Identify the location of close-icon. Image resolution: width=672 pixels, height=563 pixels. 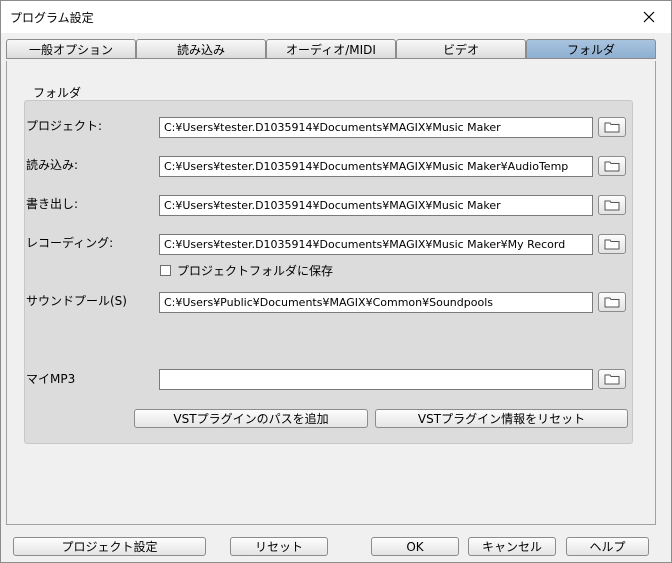
(649, 17).